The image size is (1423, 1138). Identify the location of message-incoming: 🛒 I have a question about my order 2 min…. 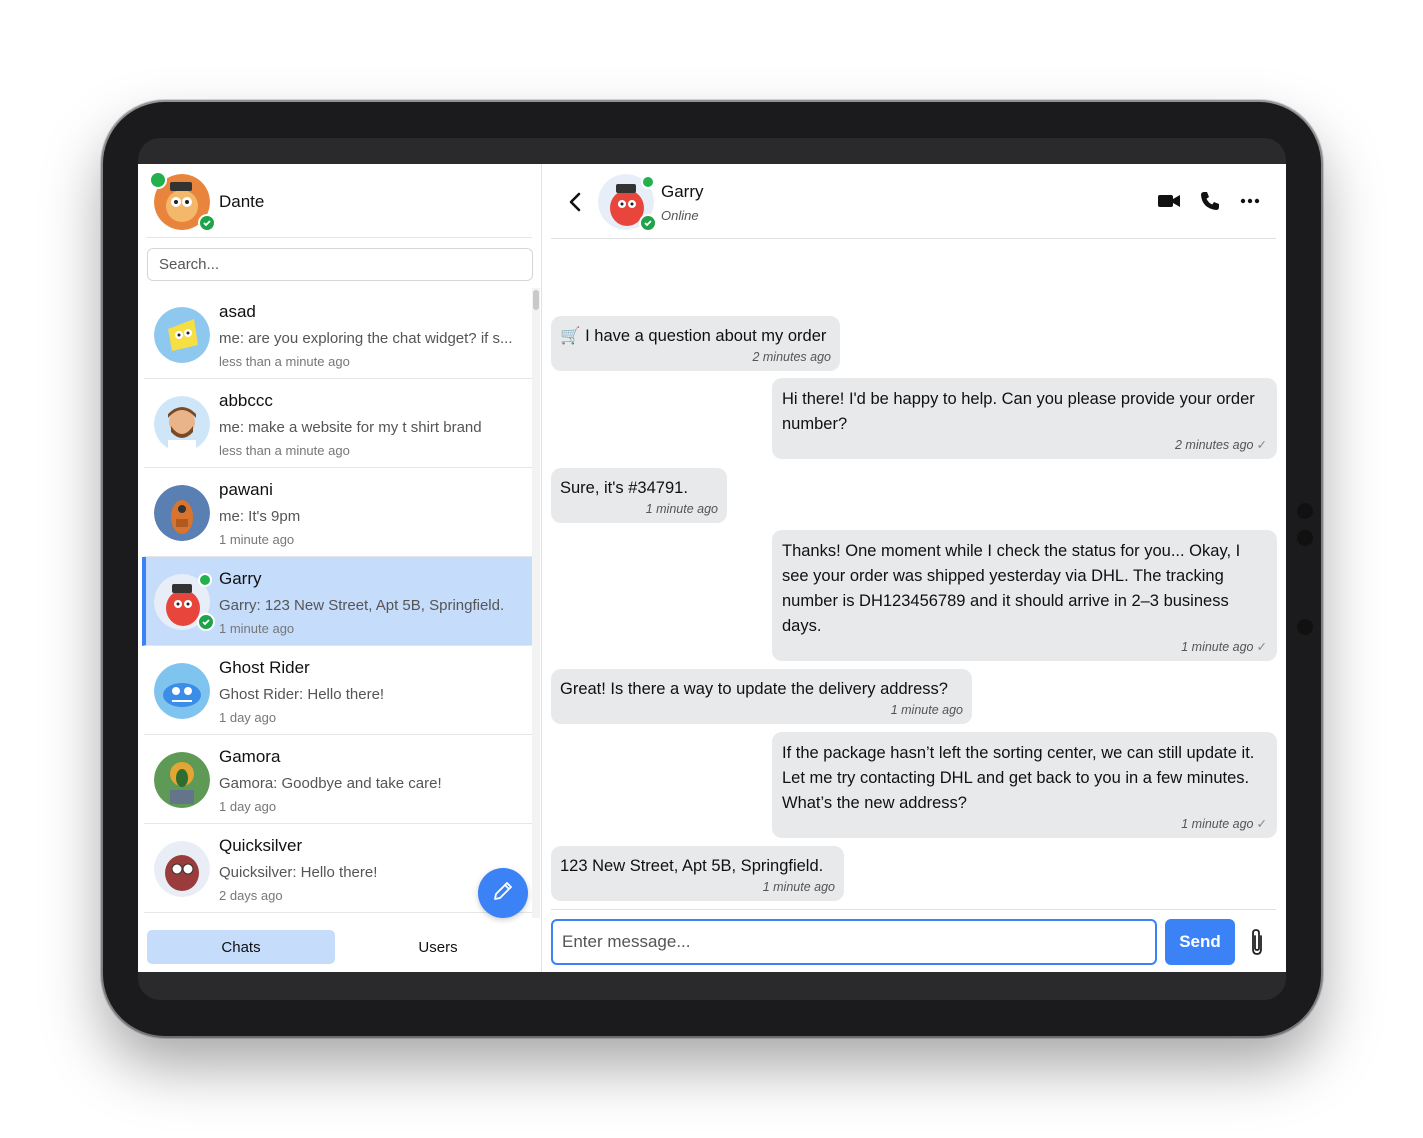
(695, 343).